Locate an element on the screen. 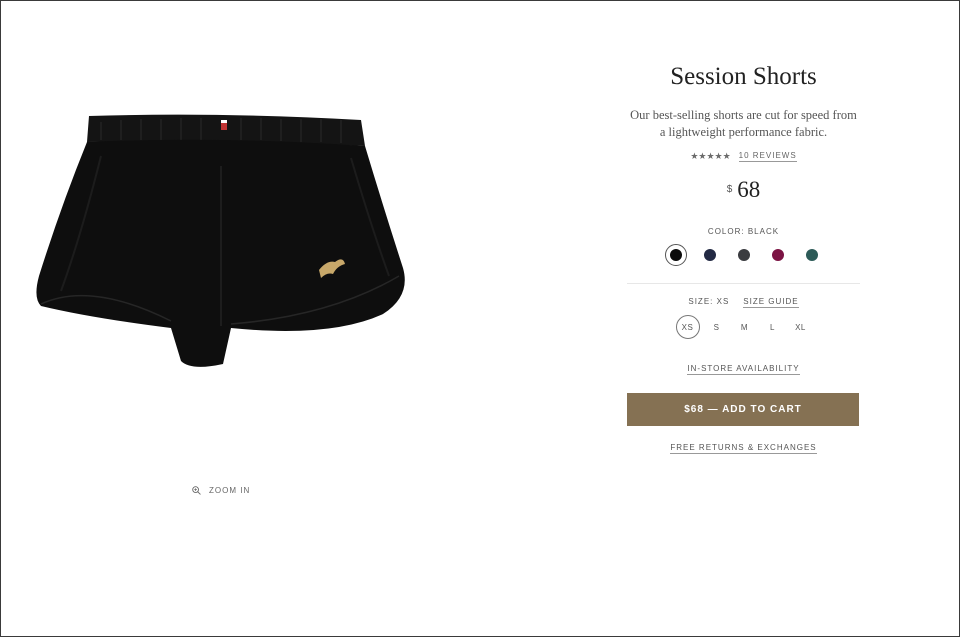  size-option-m: M is located at coordinates (745, 327).